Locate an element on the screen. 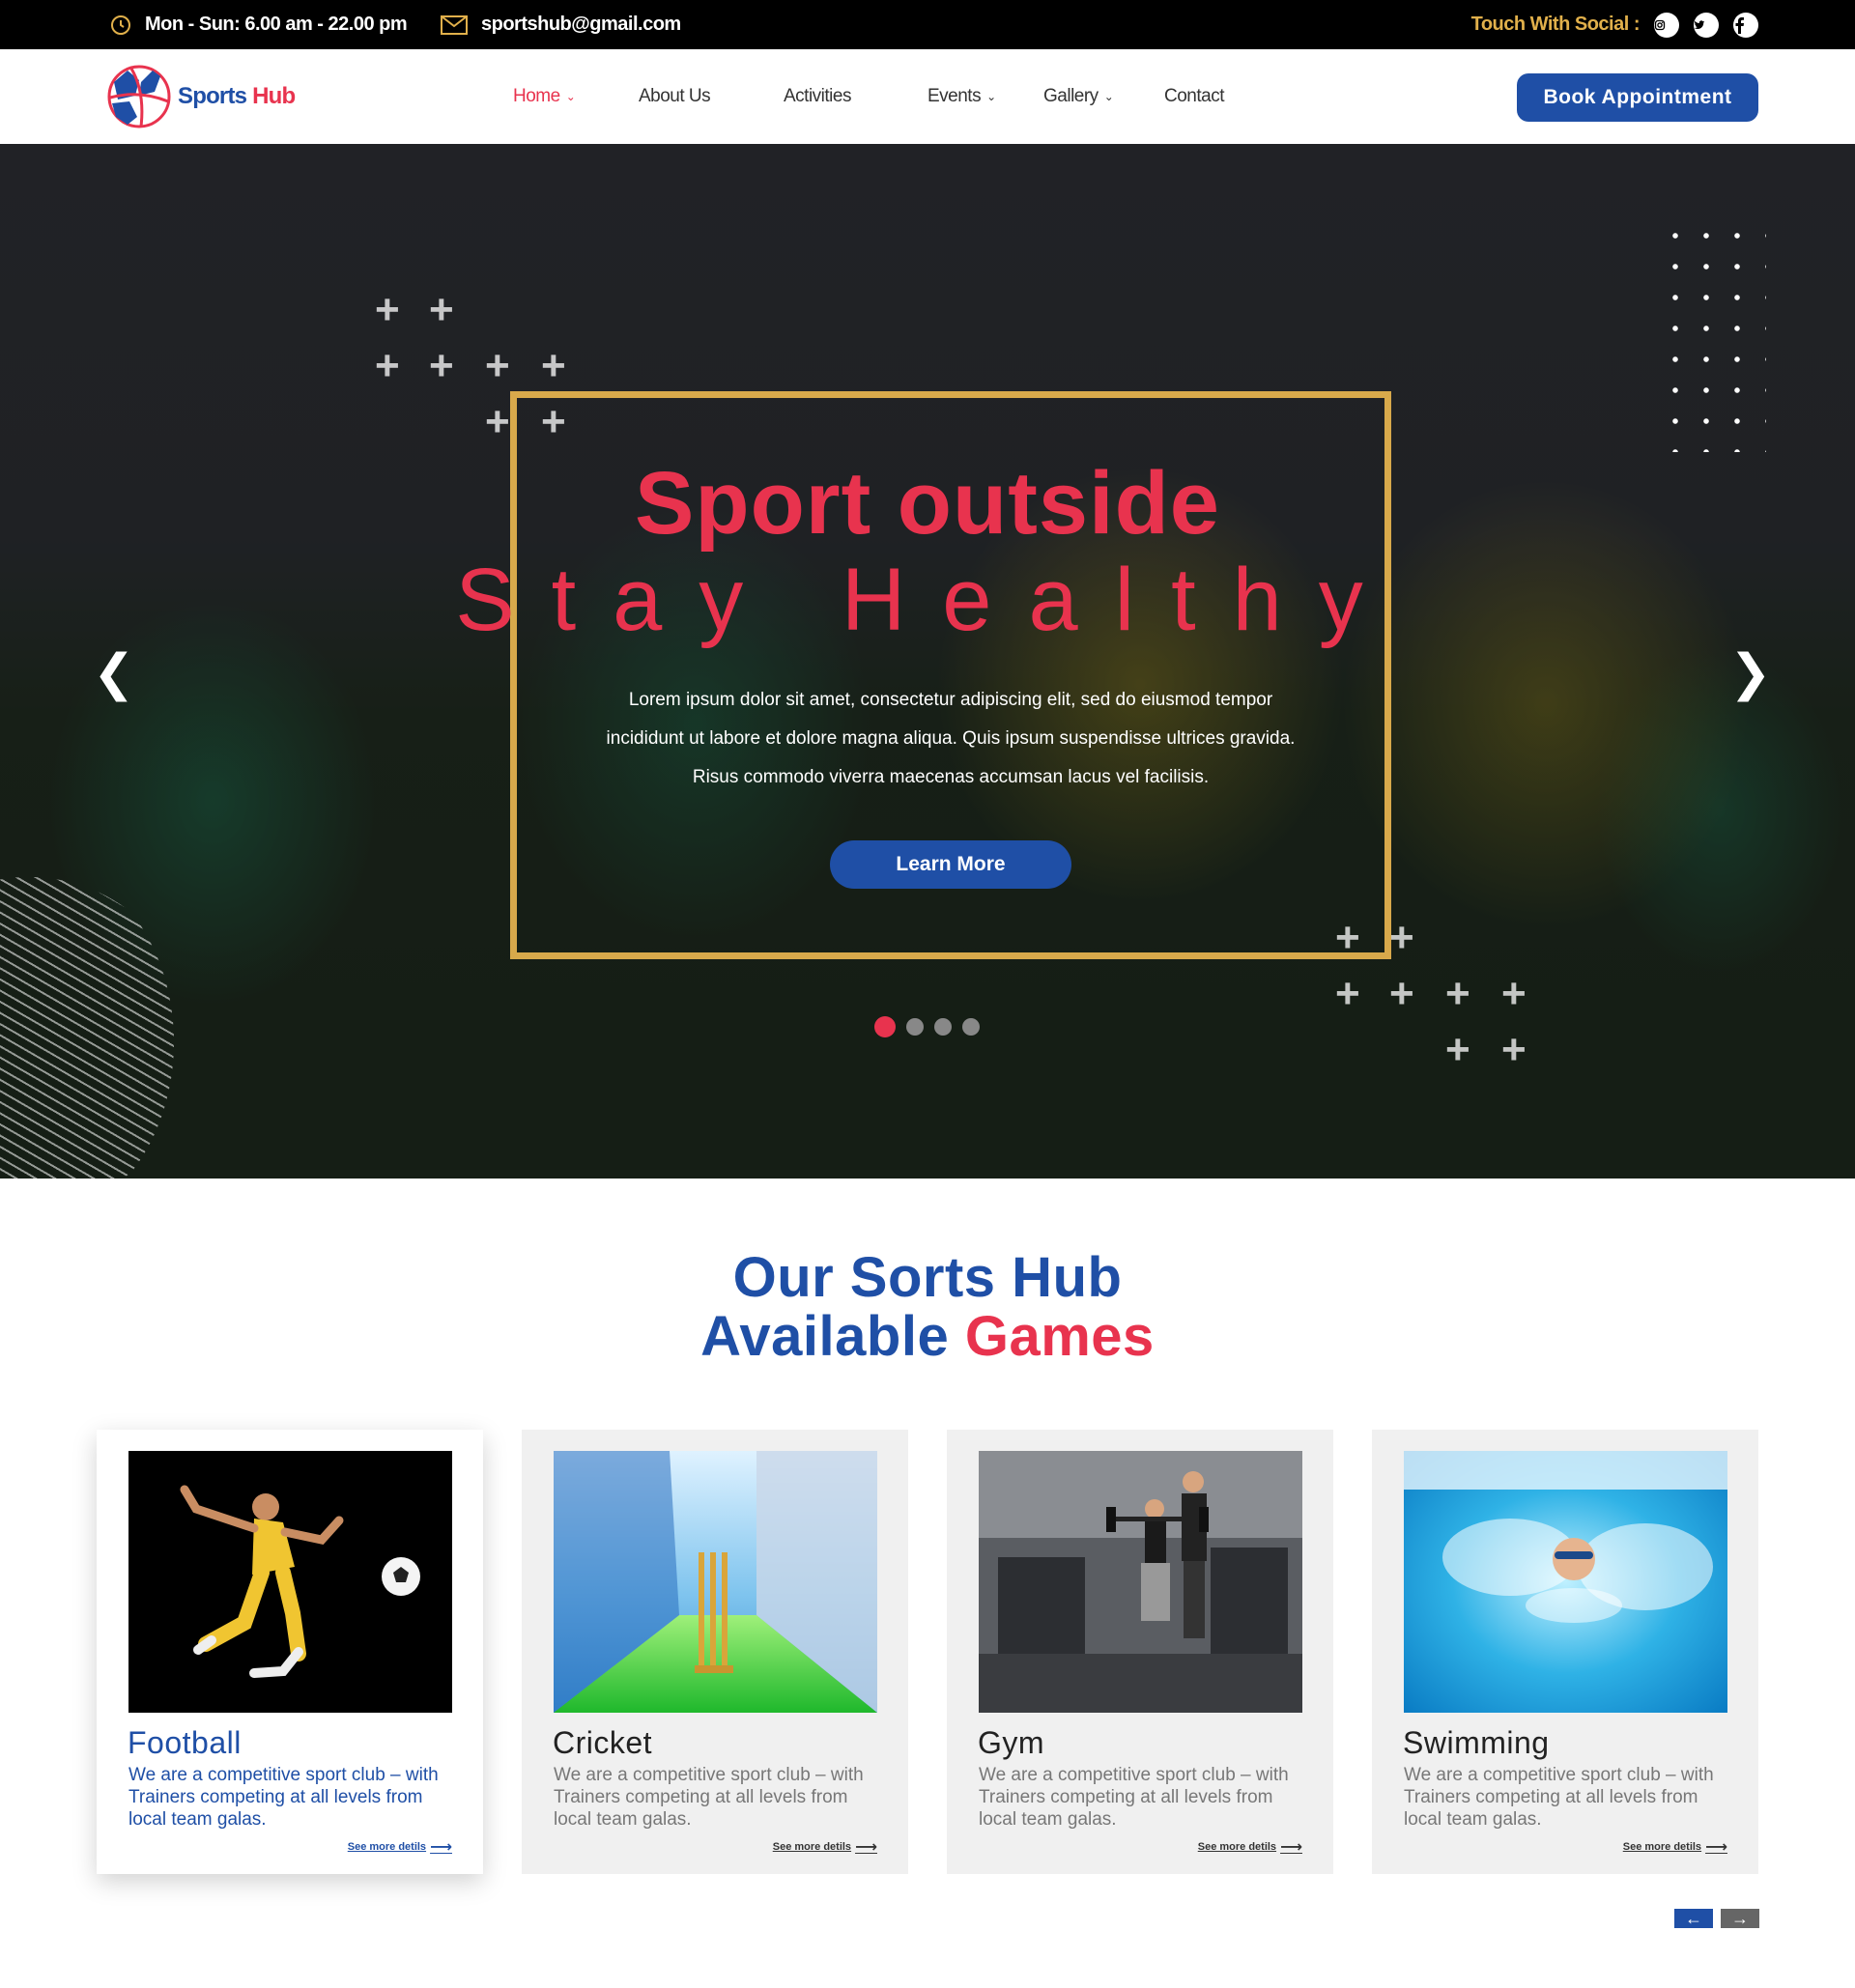 Image resolution: width=1855 pixels, height=1988 pixels. social-links: Touch With Social : is located at coordinates (1615, 24).